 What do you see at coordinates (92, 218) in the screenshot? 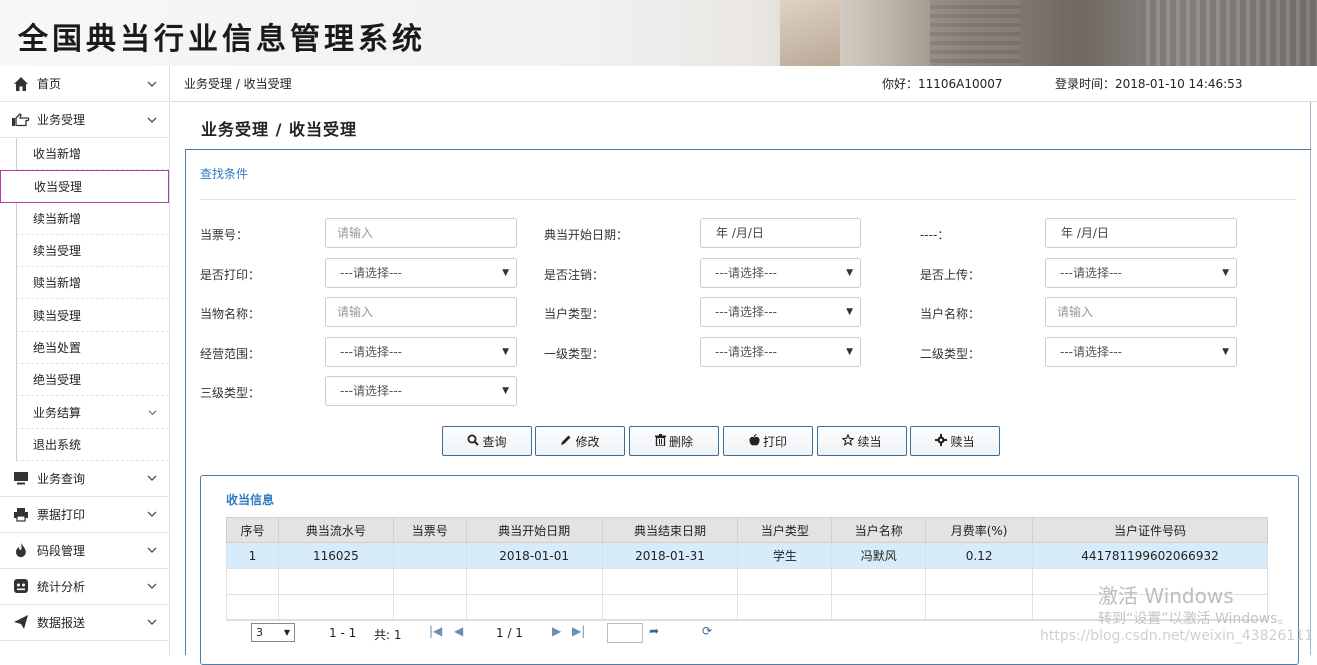
I see `sidebar-subitem-renew-add: 续当新增` at bounding box center [92, 218].